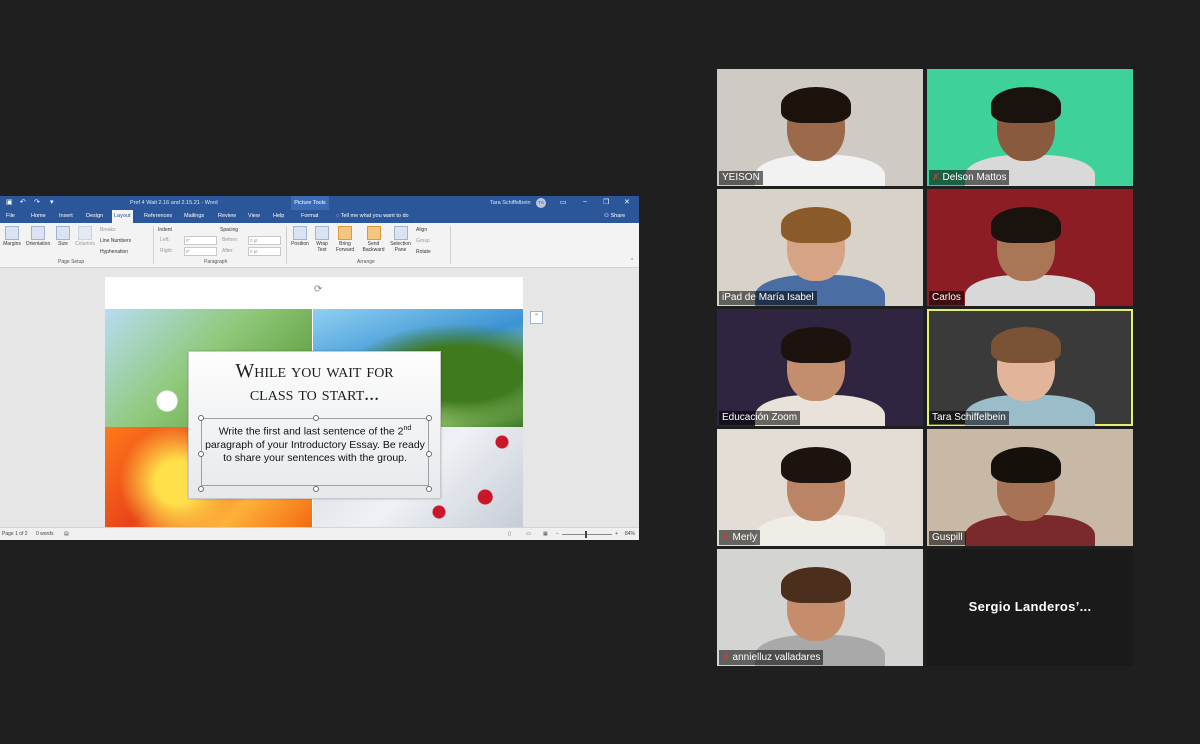 The height and width of the screenshot is (744, 1200). Describe the element at coordinates (744, 537) in the screenshot. I see `participant-name: Merly` at that location.